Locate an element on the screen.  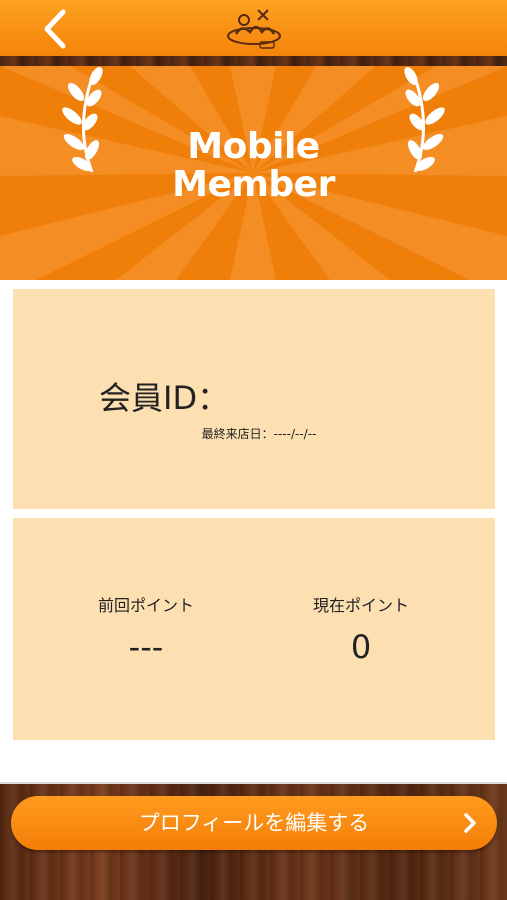
last-visit-label: 最終来店日： is located at coordinates (237, 434).